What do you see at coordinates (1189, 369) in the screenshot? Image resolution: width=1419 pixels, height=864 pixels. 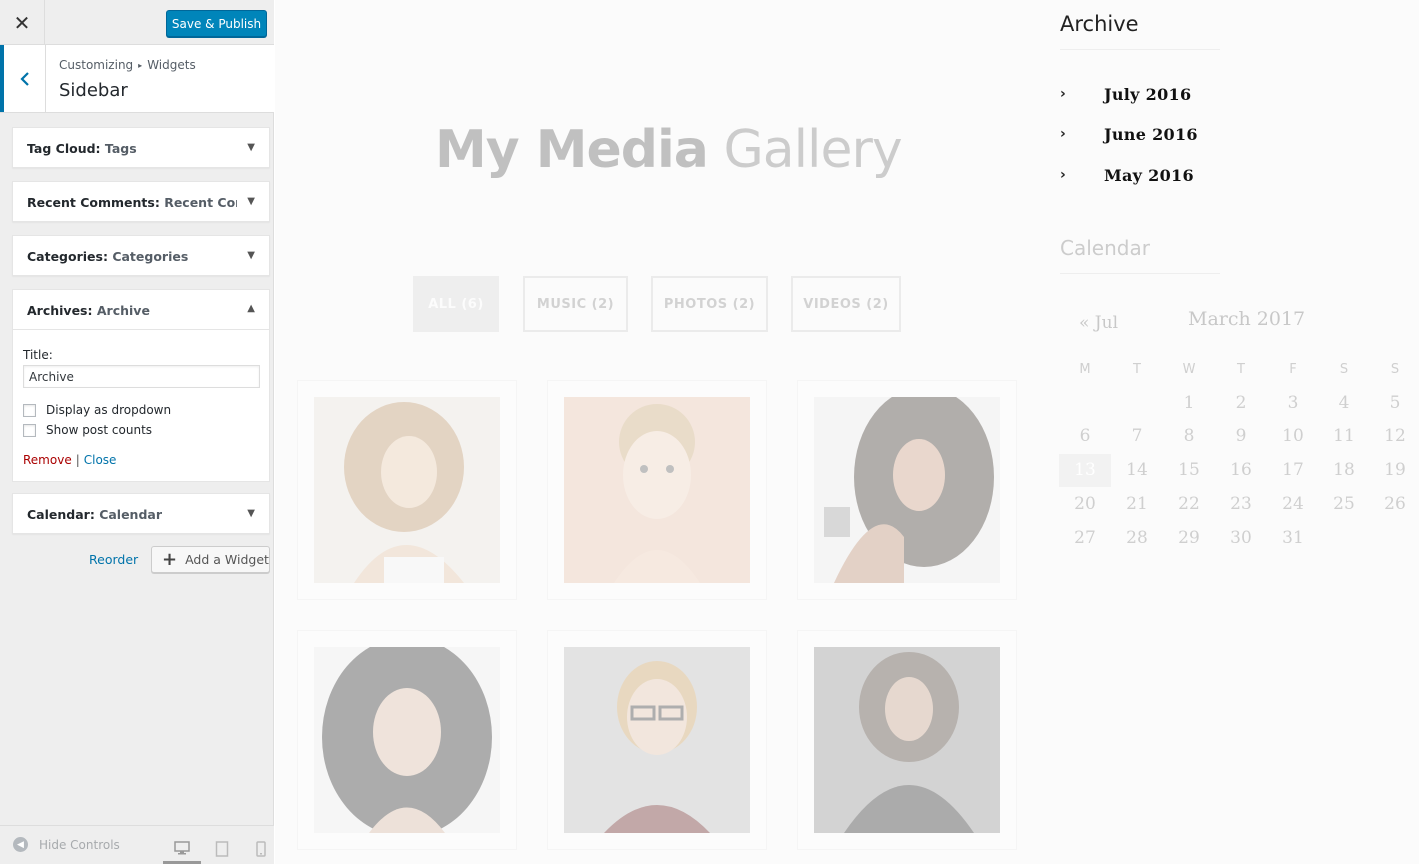 I see `calendar-weekday-header: W` at bounding box center [1189, 369].